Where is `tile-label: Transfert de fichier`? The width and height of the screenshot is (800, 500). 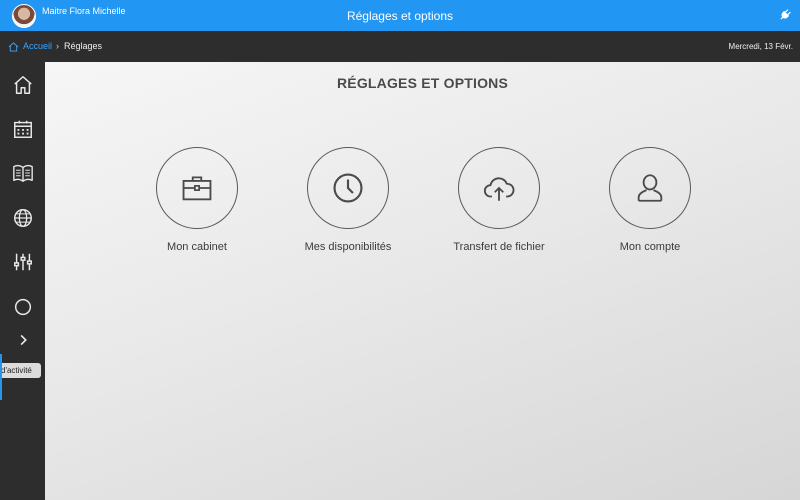 tile-label: Transfert de fichier is located at coordinates (499, 247).